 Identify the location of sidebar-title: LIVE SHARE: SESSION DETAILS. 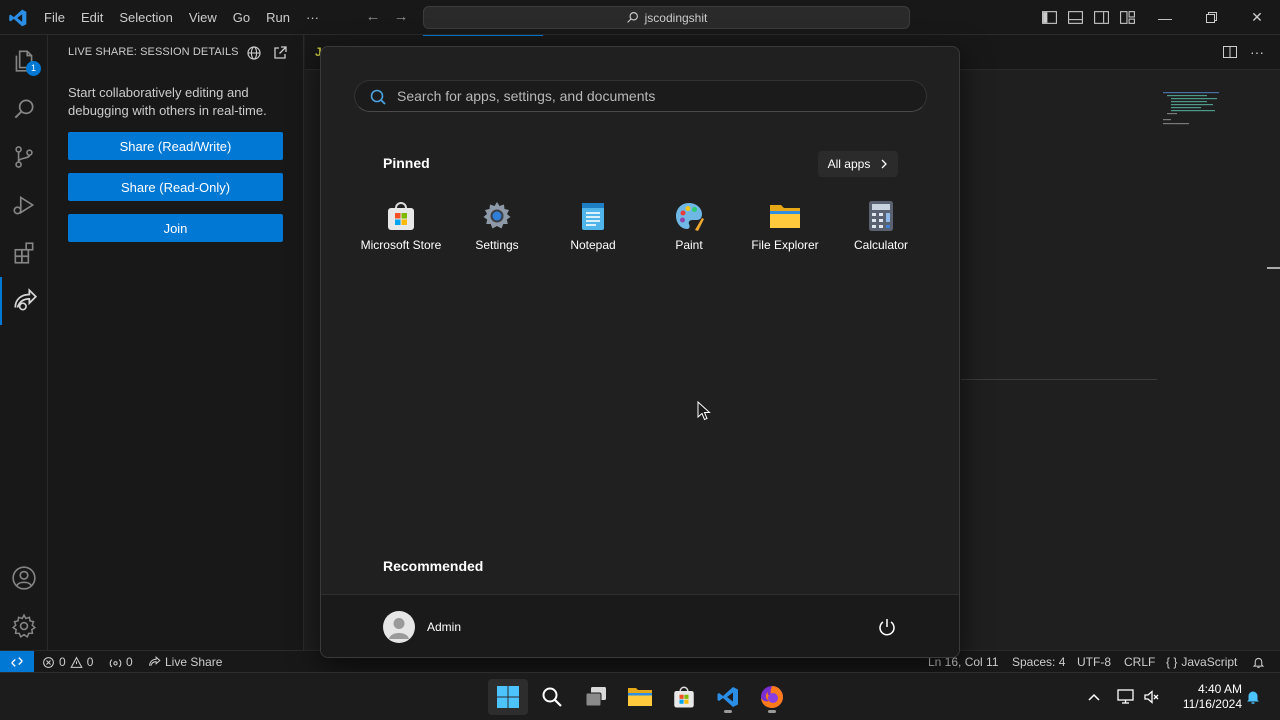
(153, 52).